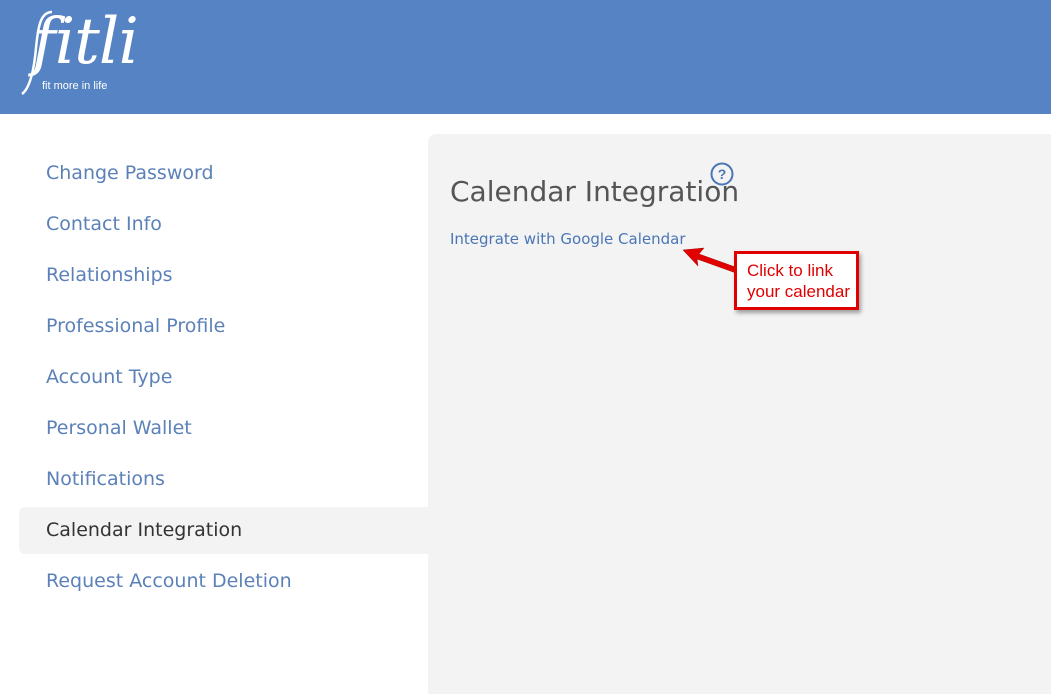  Describe the element at coordinates (223, 530) in the screenshot. I see `sidebar-item-calendar-integration: Calendar Integration` at that location.